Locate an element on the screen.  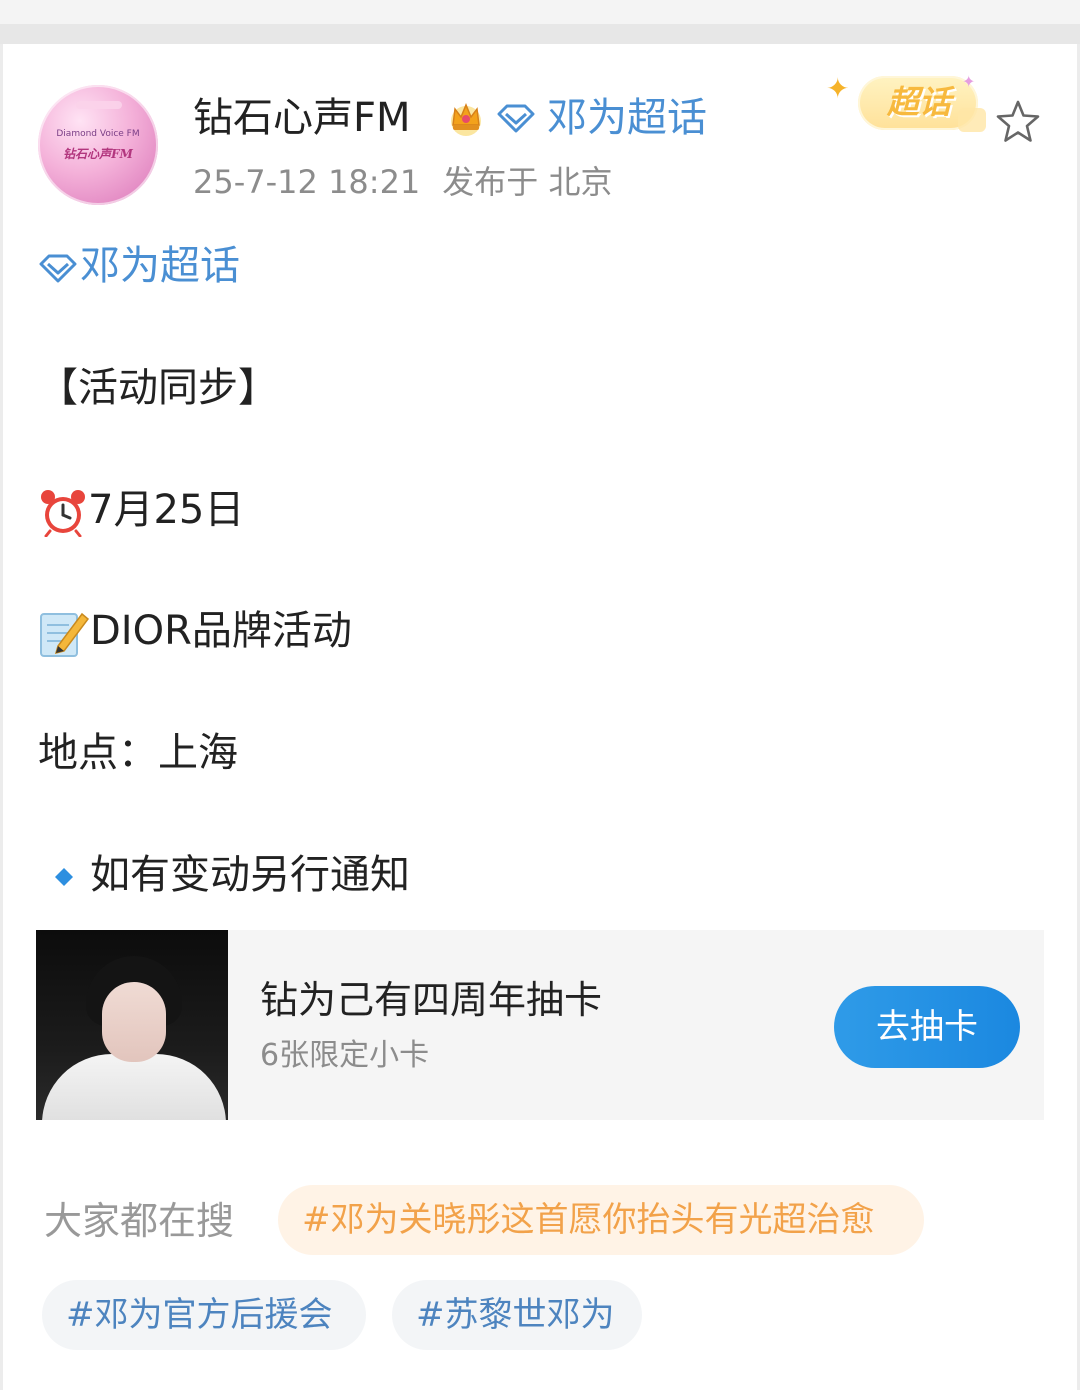
content-date: 7月25日 is located at coordinates (141, 510).